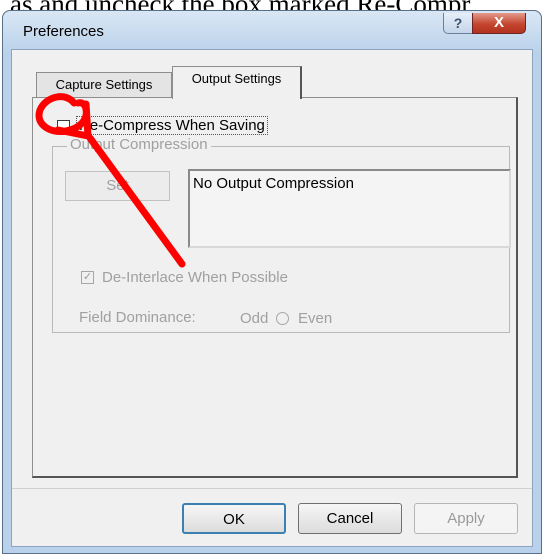  I want to click on deinterlace-checkbox: ✓, so click(87, 277).